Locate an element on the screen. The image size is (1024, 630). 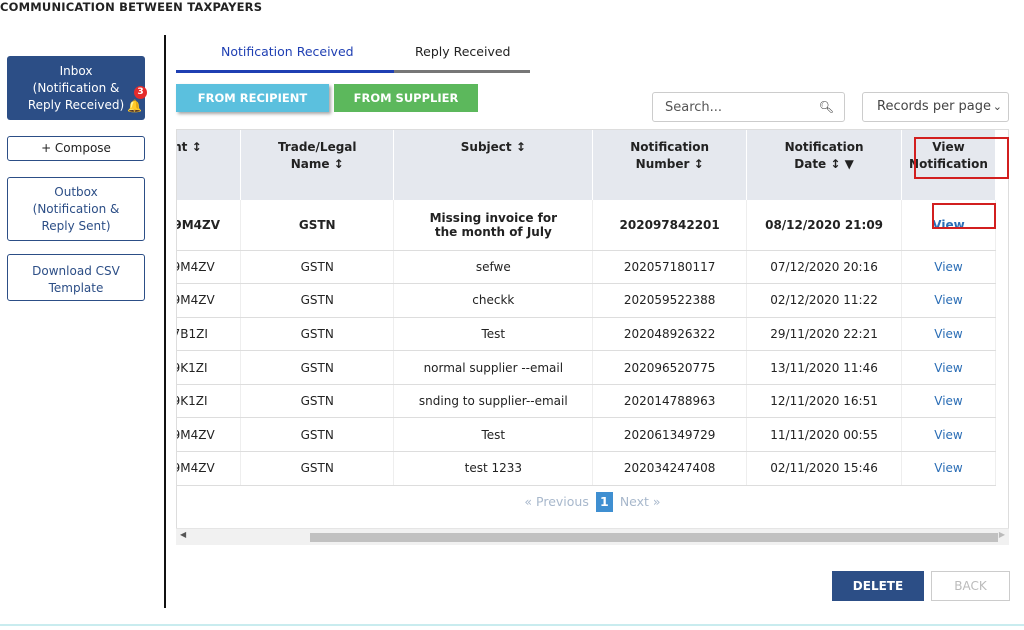
cell-subject-cell: test 1233 is located at coordinates (493, 468).